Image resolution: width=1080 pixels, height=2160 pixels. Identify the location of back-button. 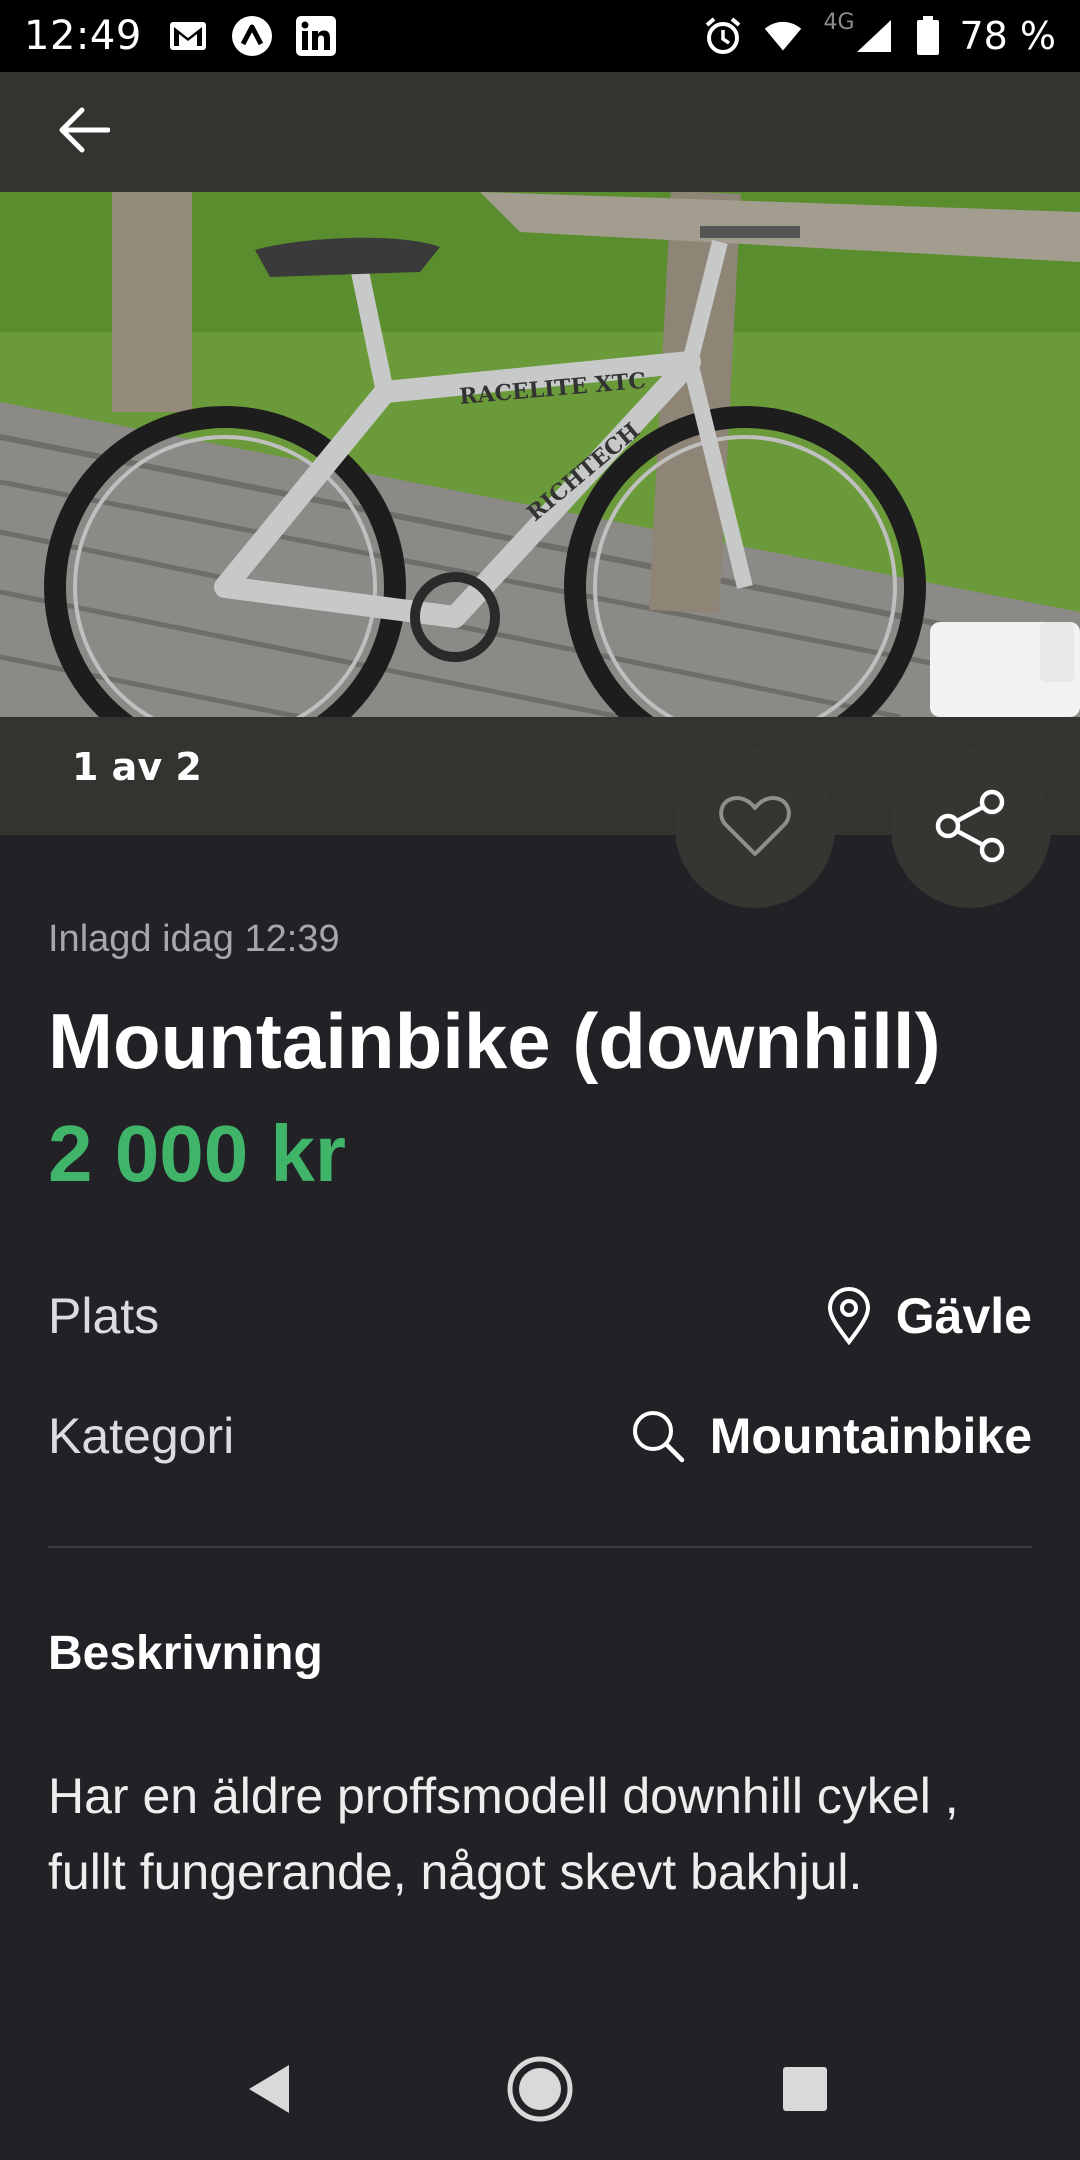
(84, 132).